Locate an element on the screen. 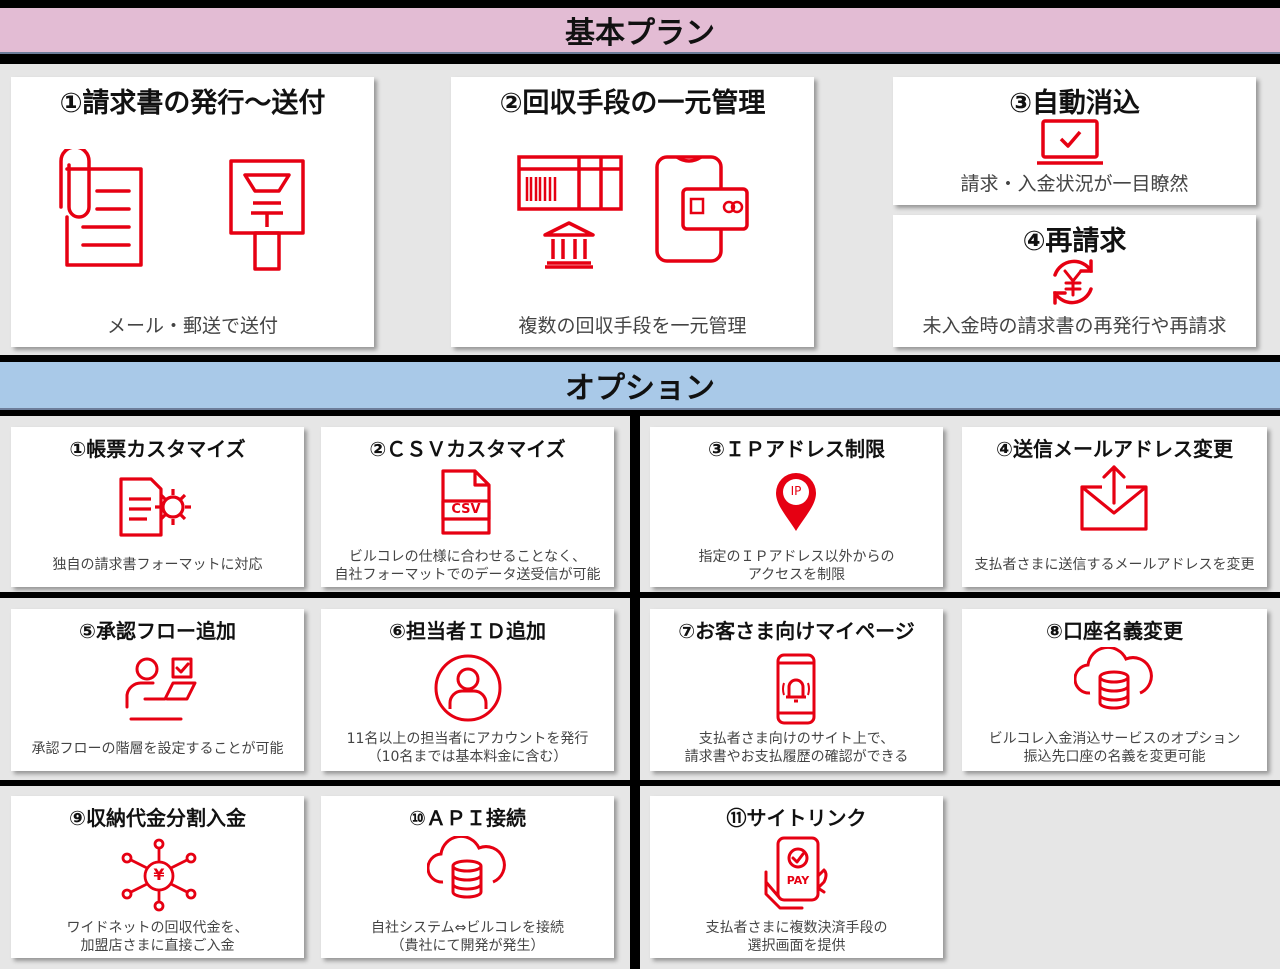  document-gear-icon is located at coordinates (158, 507).